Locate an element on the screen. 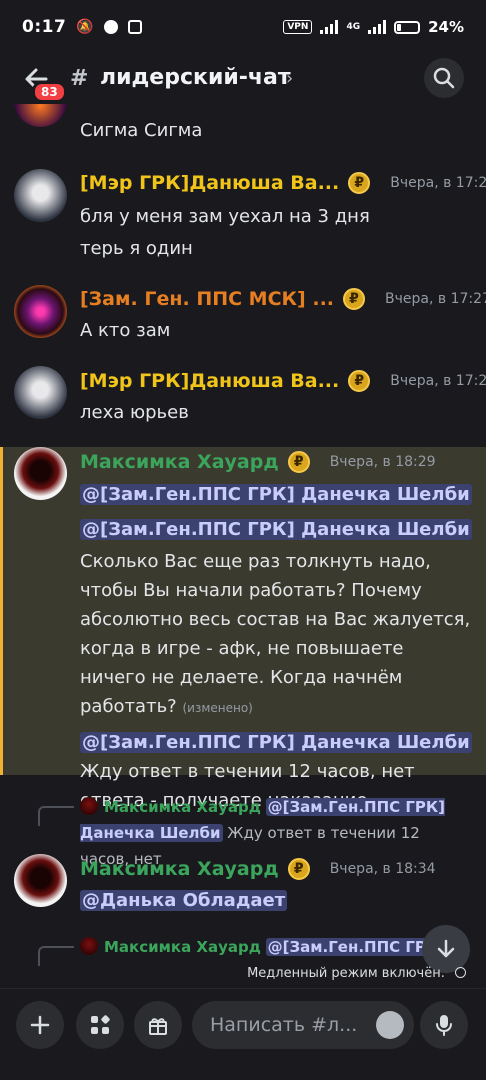  gift-button is located at coordinates (158, 1025).